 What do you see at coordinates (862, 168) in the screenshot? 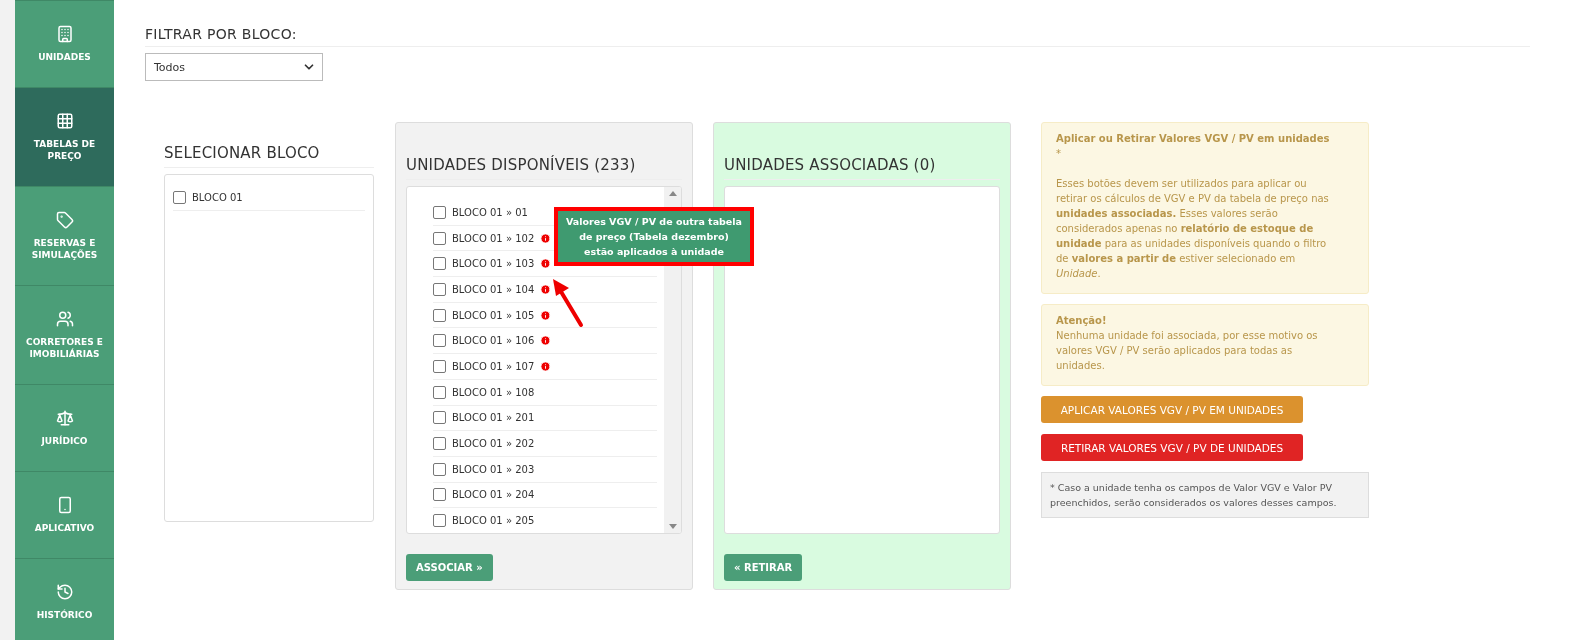
I see `section-heading: UNIDADES ASSOCIADAS (0)` at bounding box center [862, 168].